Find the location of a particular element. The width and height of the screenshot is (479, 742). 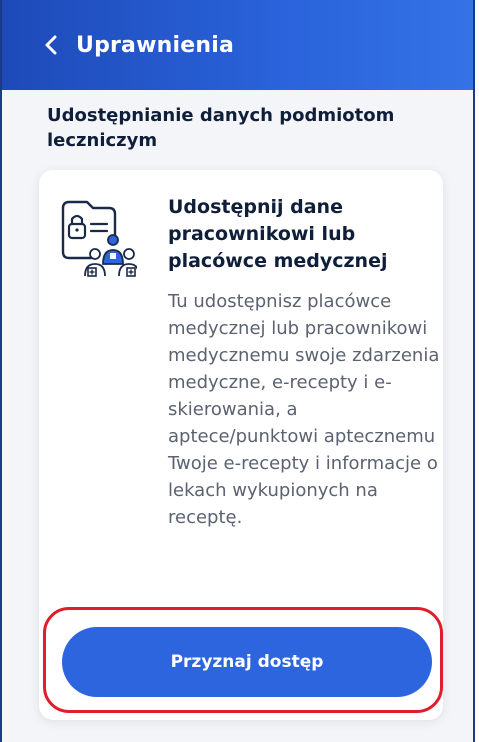

page-title: Uprawnienia is located at coordinates (155, 45).